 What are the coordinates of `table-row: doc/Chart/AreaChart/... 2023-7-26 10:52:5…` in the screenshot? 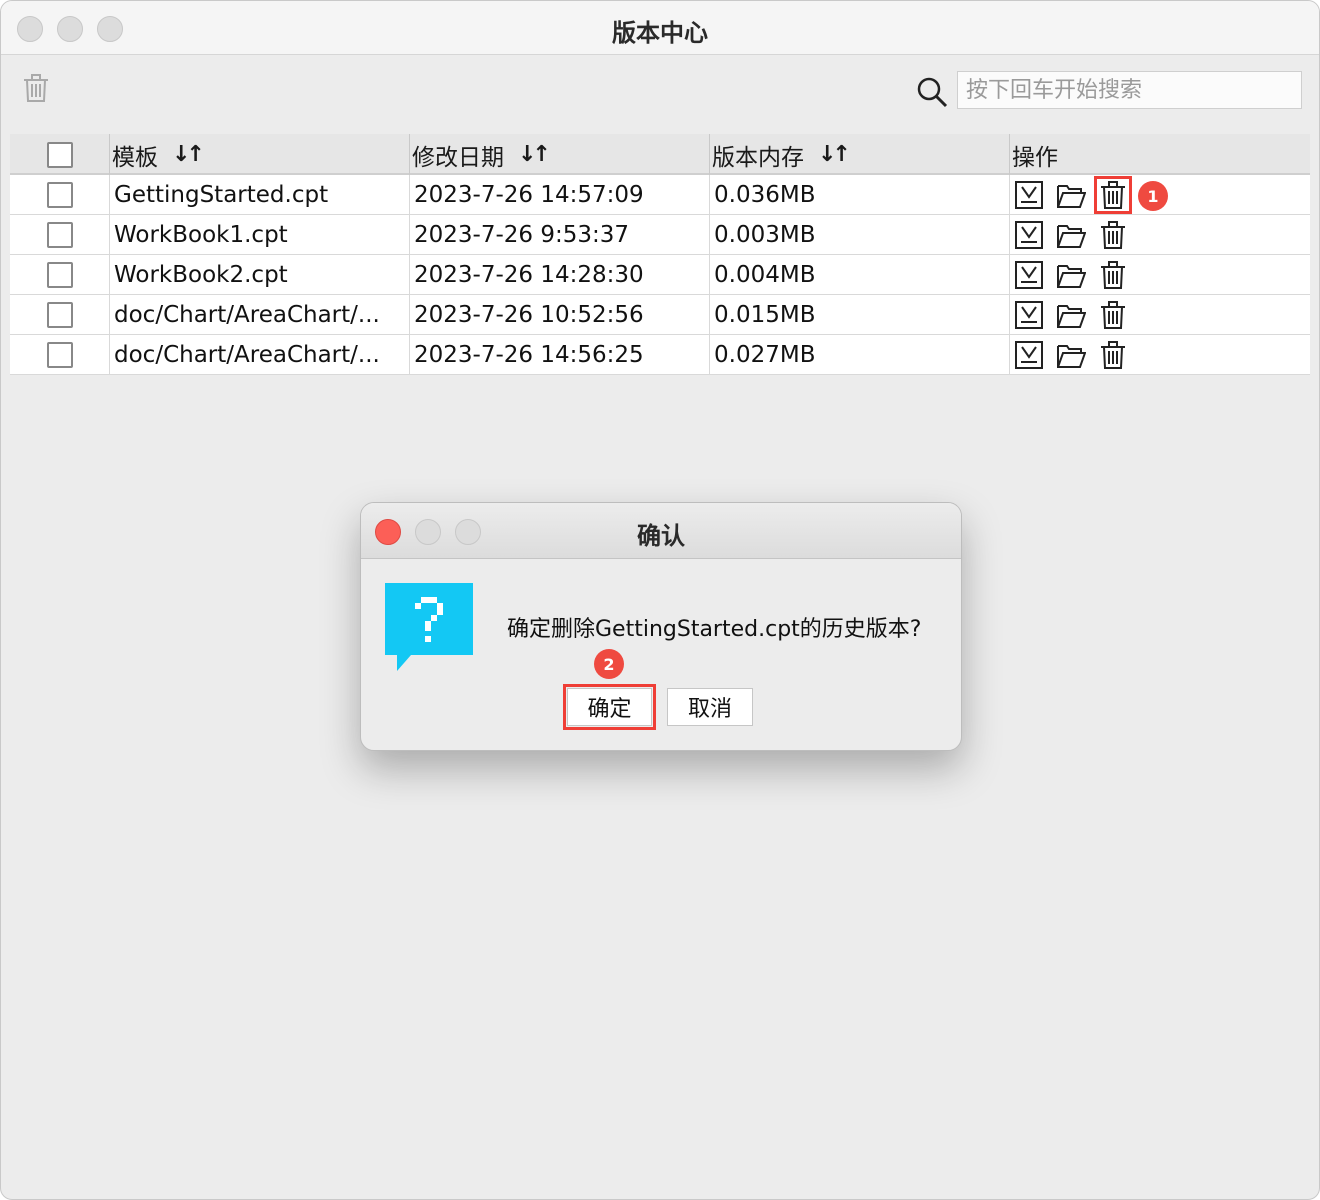 It's located at (660, 315).